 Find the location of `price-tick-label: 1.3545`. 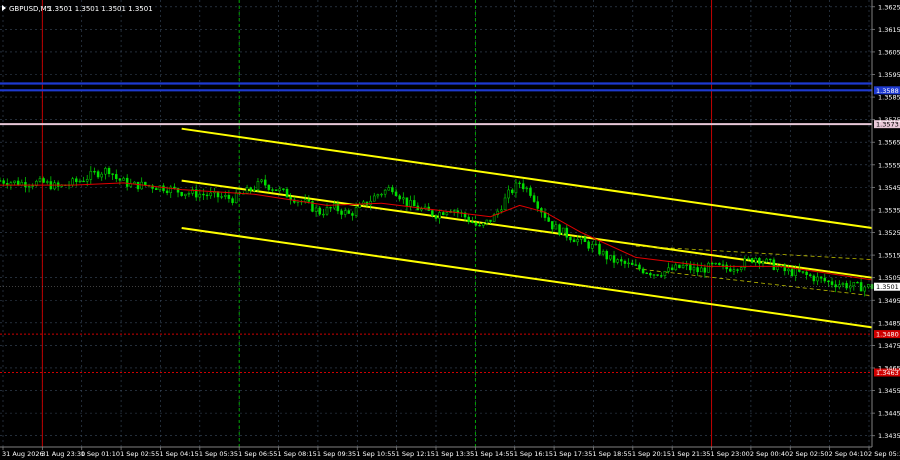

price-tick-label: 1.3545 is located at coordinates (889, 188).